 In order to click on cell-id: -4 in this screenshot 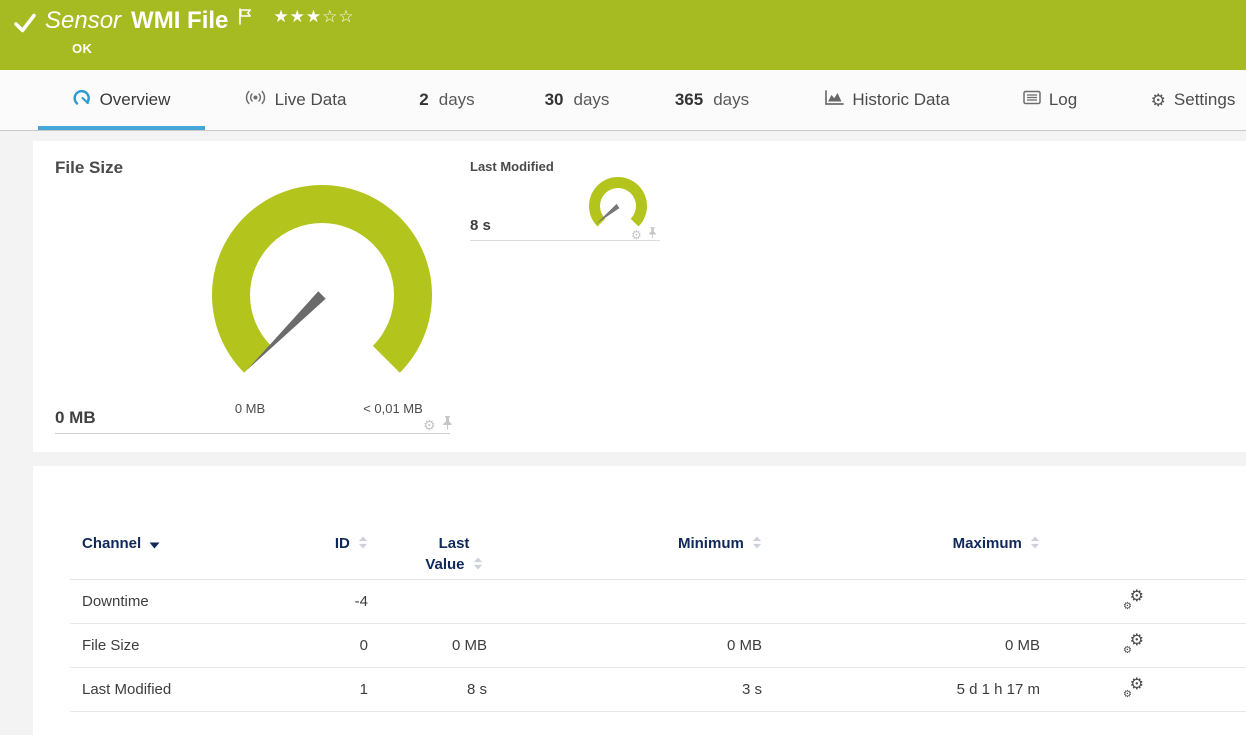, I will do `click(361, 601)`.